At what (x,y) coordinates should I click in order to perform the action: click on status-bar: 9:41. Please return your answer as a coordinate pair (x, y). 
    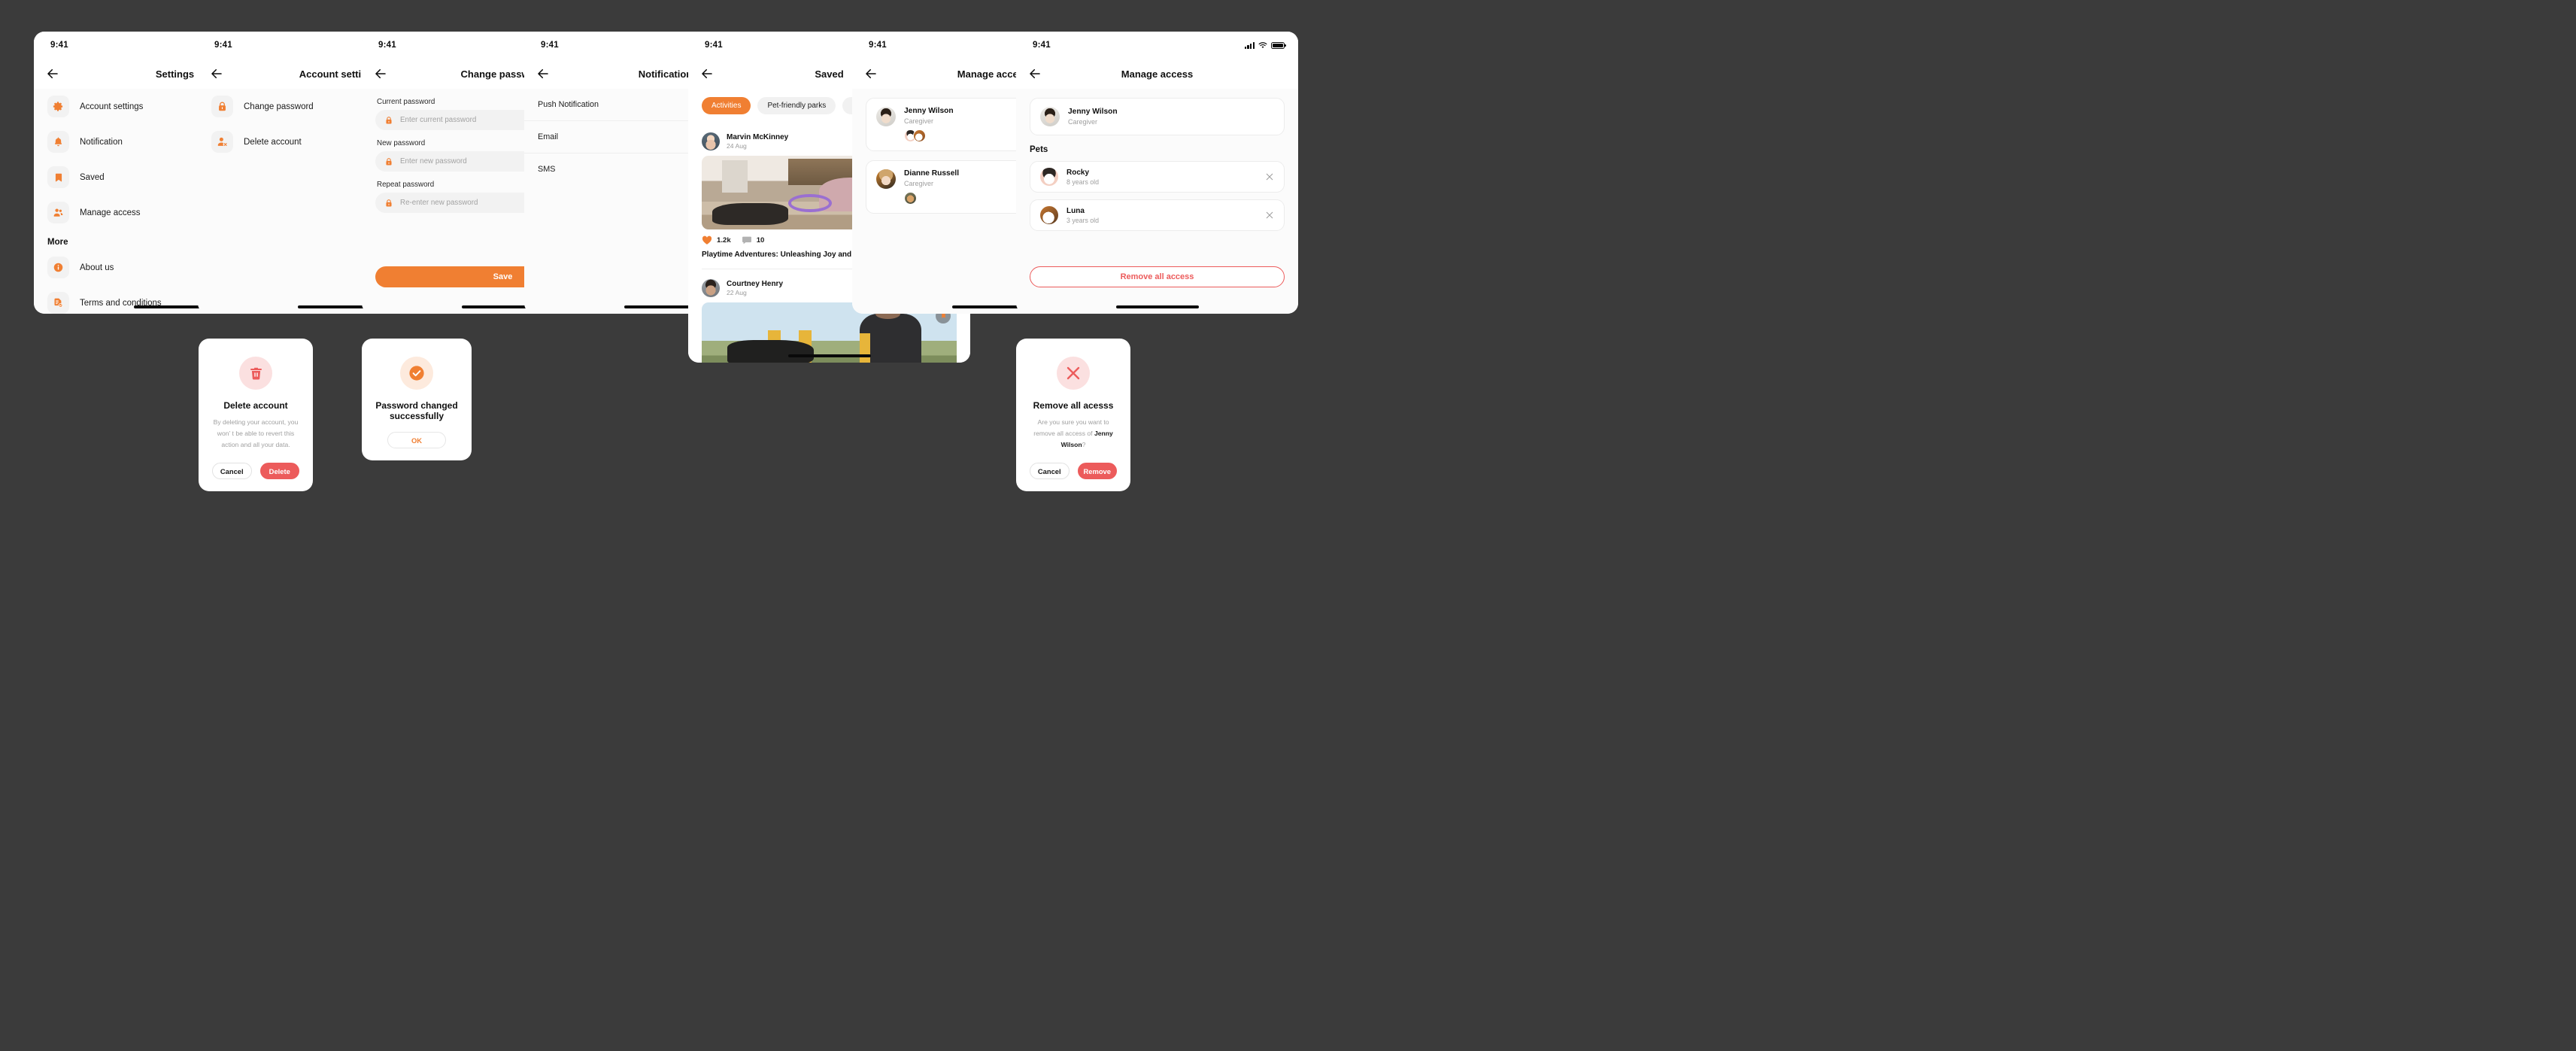
    Looking at the image, I should click on (1157, 45).